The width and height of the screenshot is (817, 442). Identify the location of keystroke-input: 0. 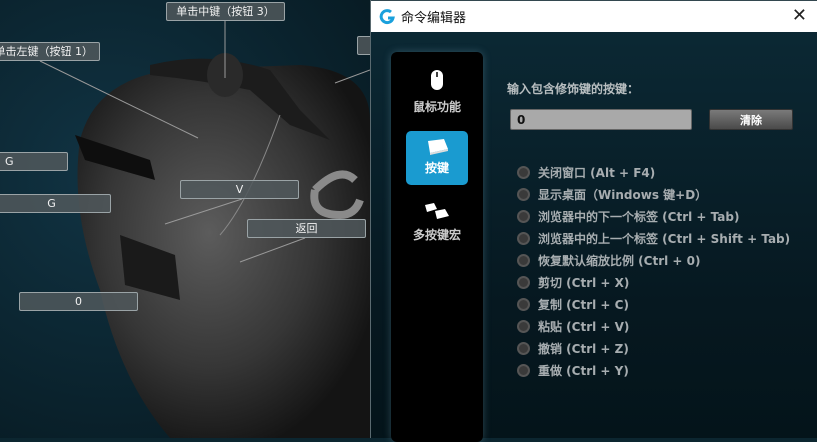
(601, 119).